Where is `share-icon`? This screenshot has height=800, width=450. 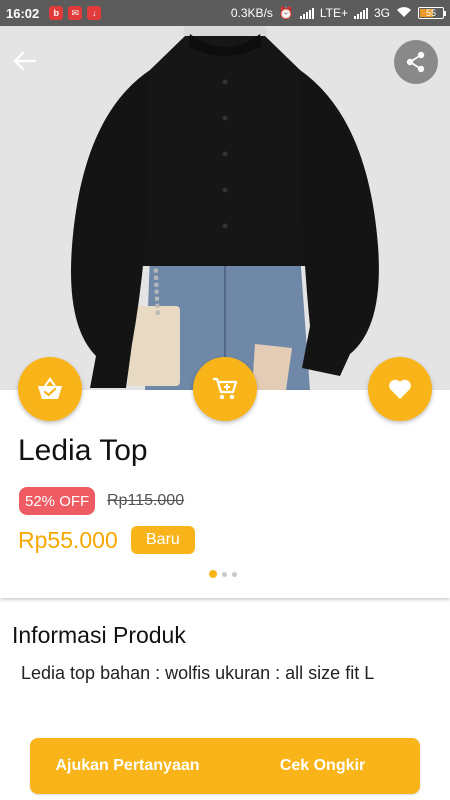 share-icon is located at coordinates (415, 62).